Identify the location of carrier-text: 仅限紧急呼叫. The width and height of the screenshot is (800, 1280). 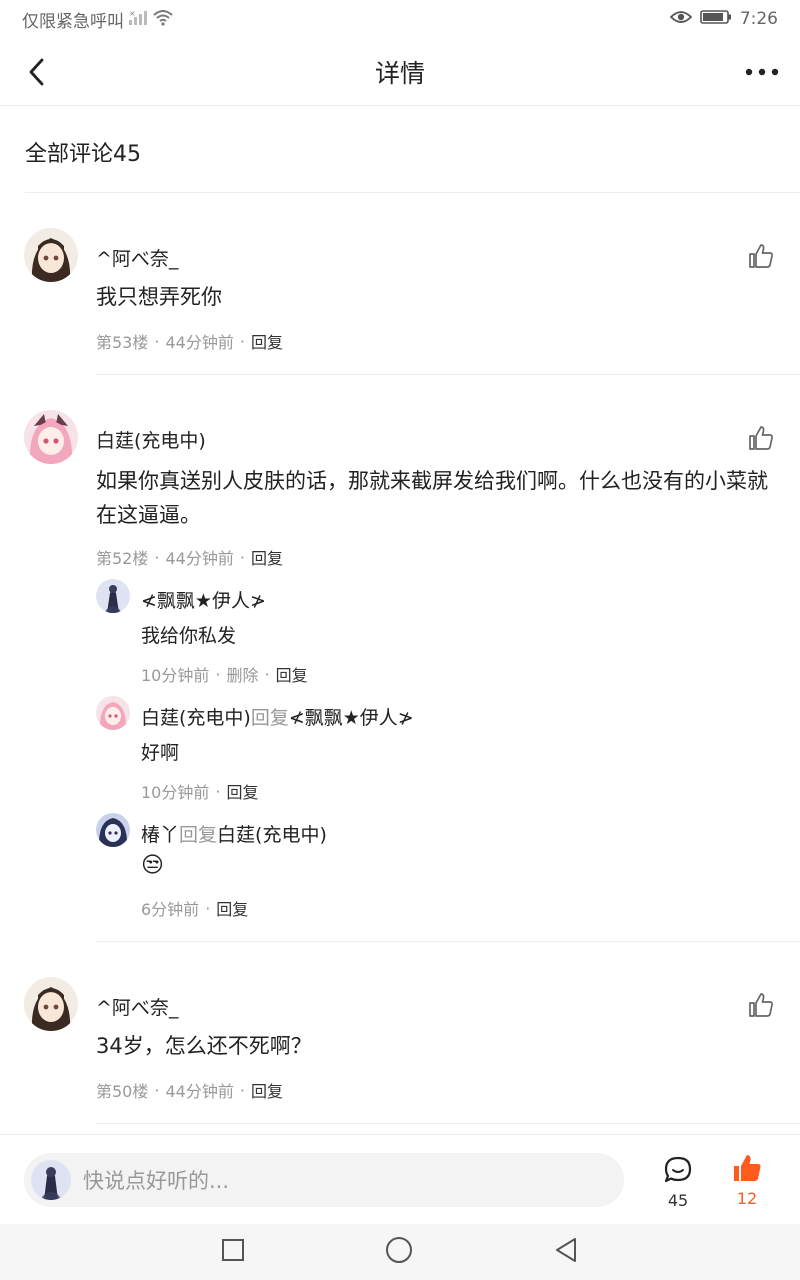
(73, 21).